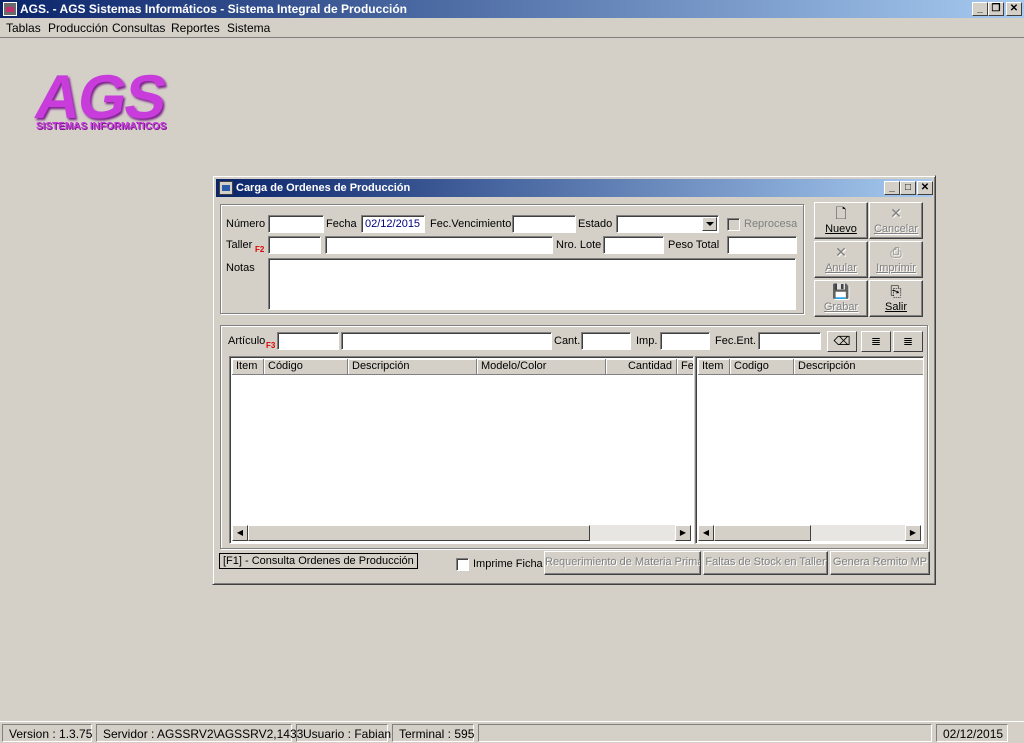  Describe the element at coordinates (606, 341) in the screenshot. I see `cant-field` at that location.